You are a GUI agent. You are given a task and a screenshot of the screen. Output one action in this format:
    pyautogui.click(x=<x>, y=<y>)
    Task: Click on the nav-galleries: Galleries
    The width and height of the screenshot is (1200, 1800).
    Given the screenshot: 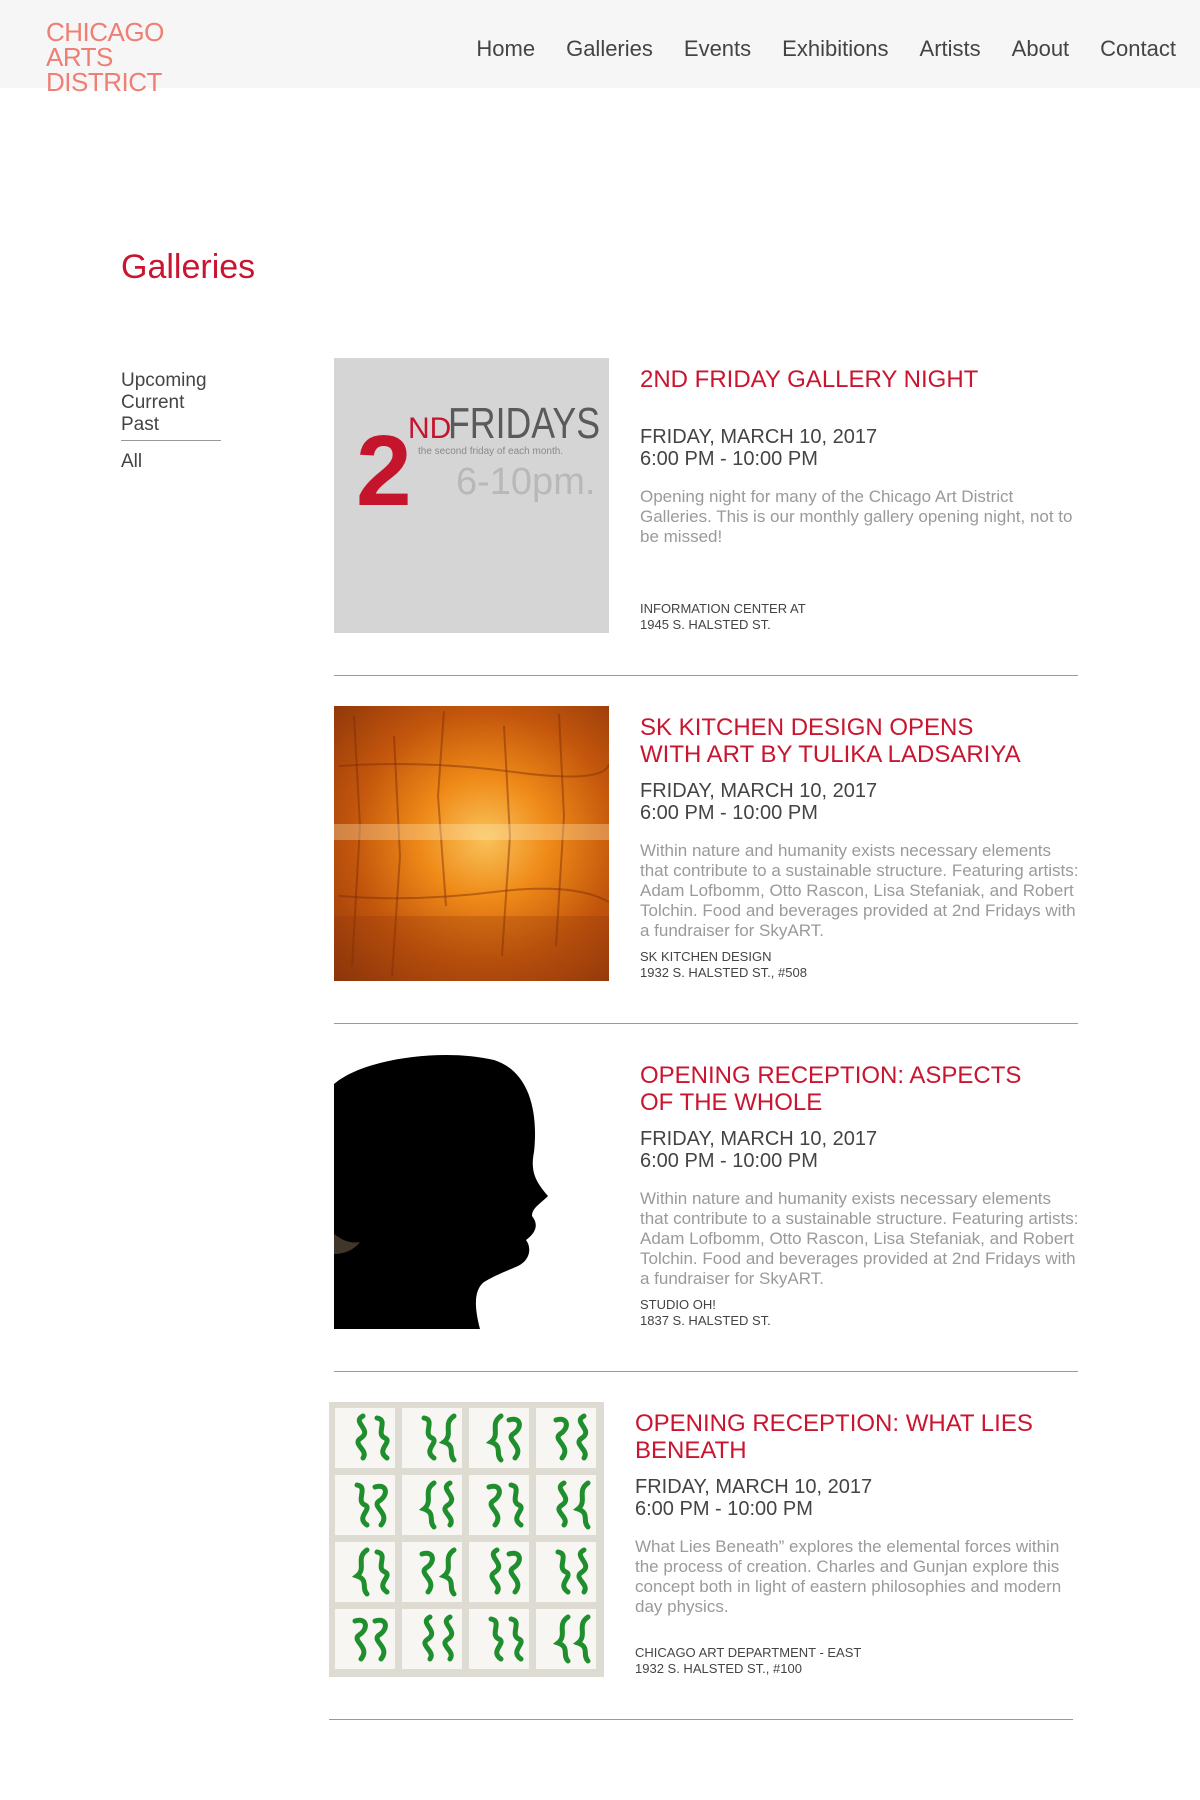 What is the action you would take?
    pyautogui.click(x=609, y=49)
    